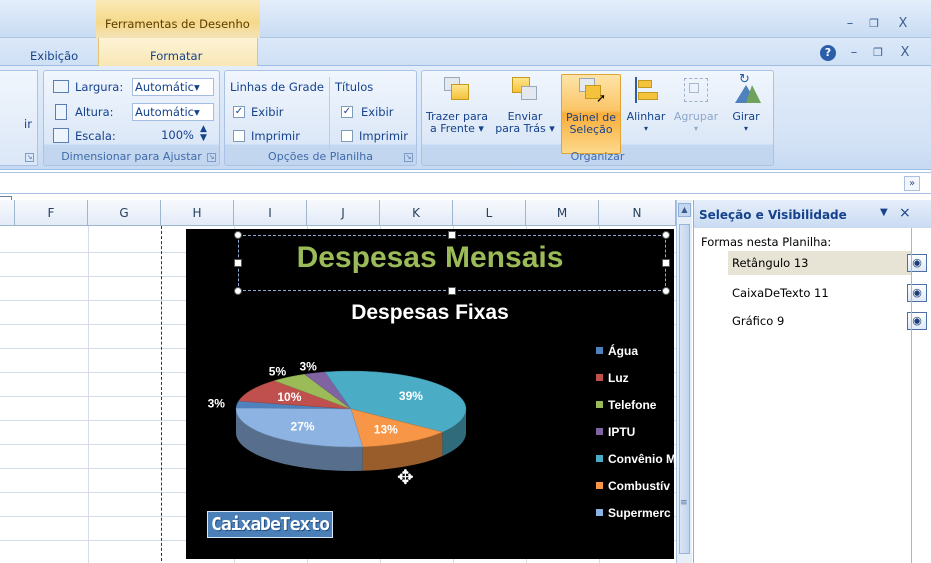  Describe the element at coordinates (94, 112) in the screenshot. I see `altura-label: Altura:` at that location.